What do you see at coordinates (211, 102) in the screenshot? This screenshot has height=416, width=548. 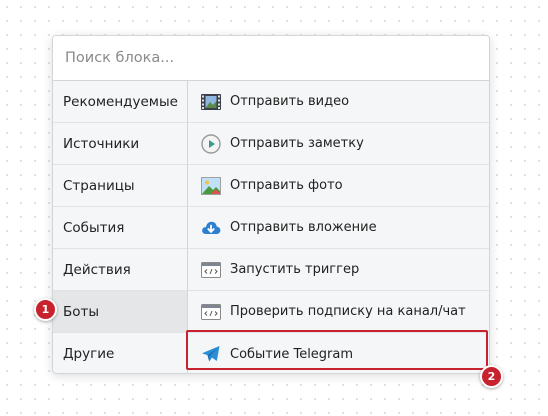 I see `video-film-icon` at bounding box center [211, 102].